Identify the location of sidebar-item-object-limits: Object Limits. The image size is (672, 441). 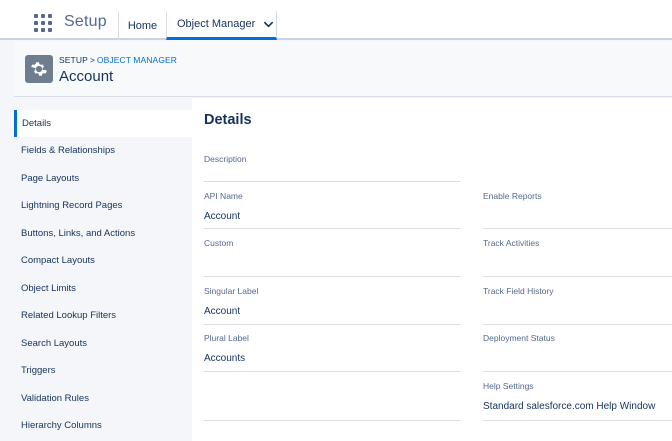
(103, 288).